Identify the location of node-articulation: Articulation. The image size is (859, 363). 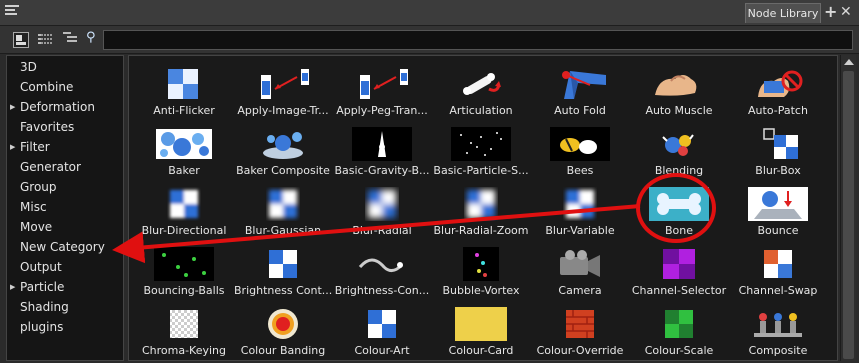
(481, 91).